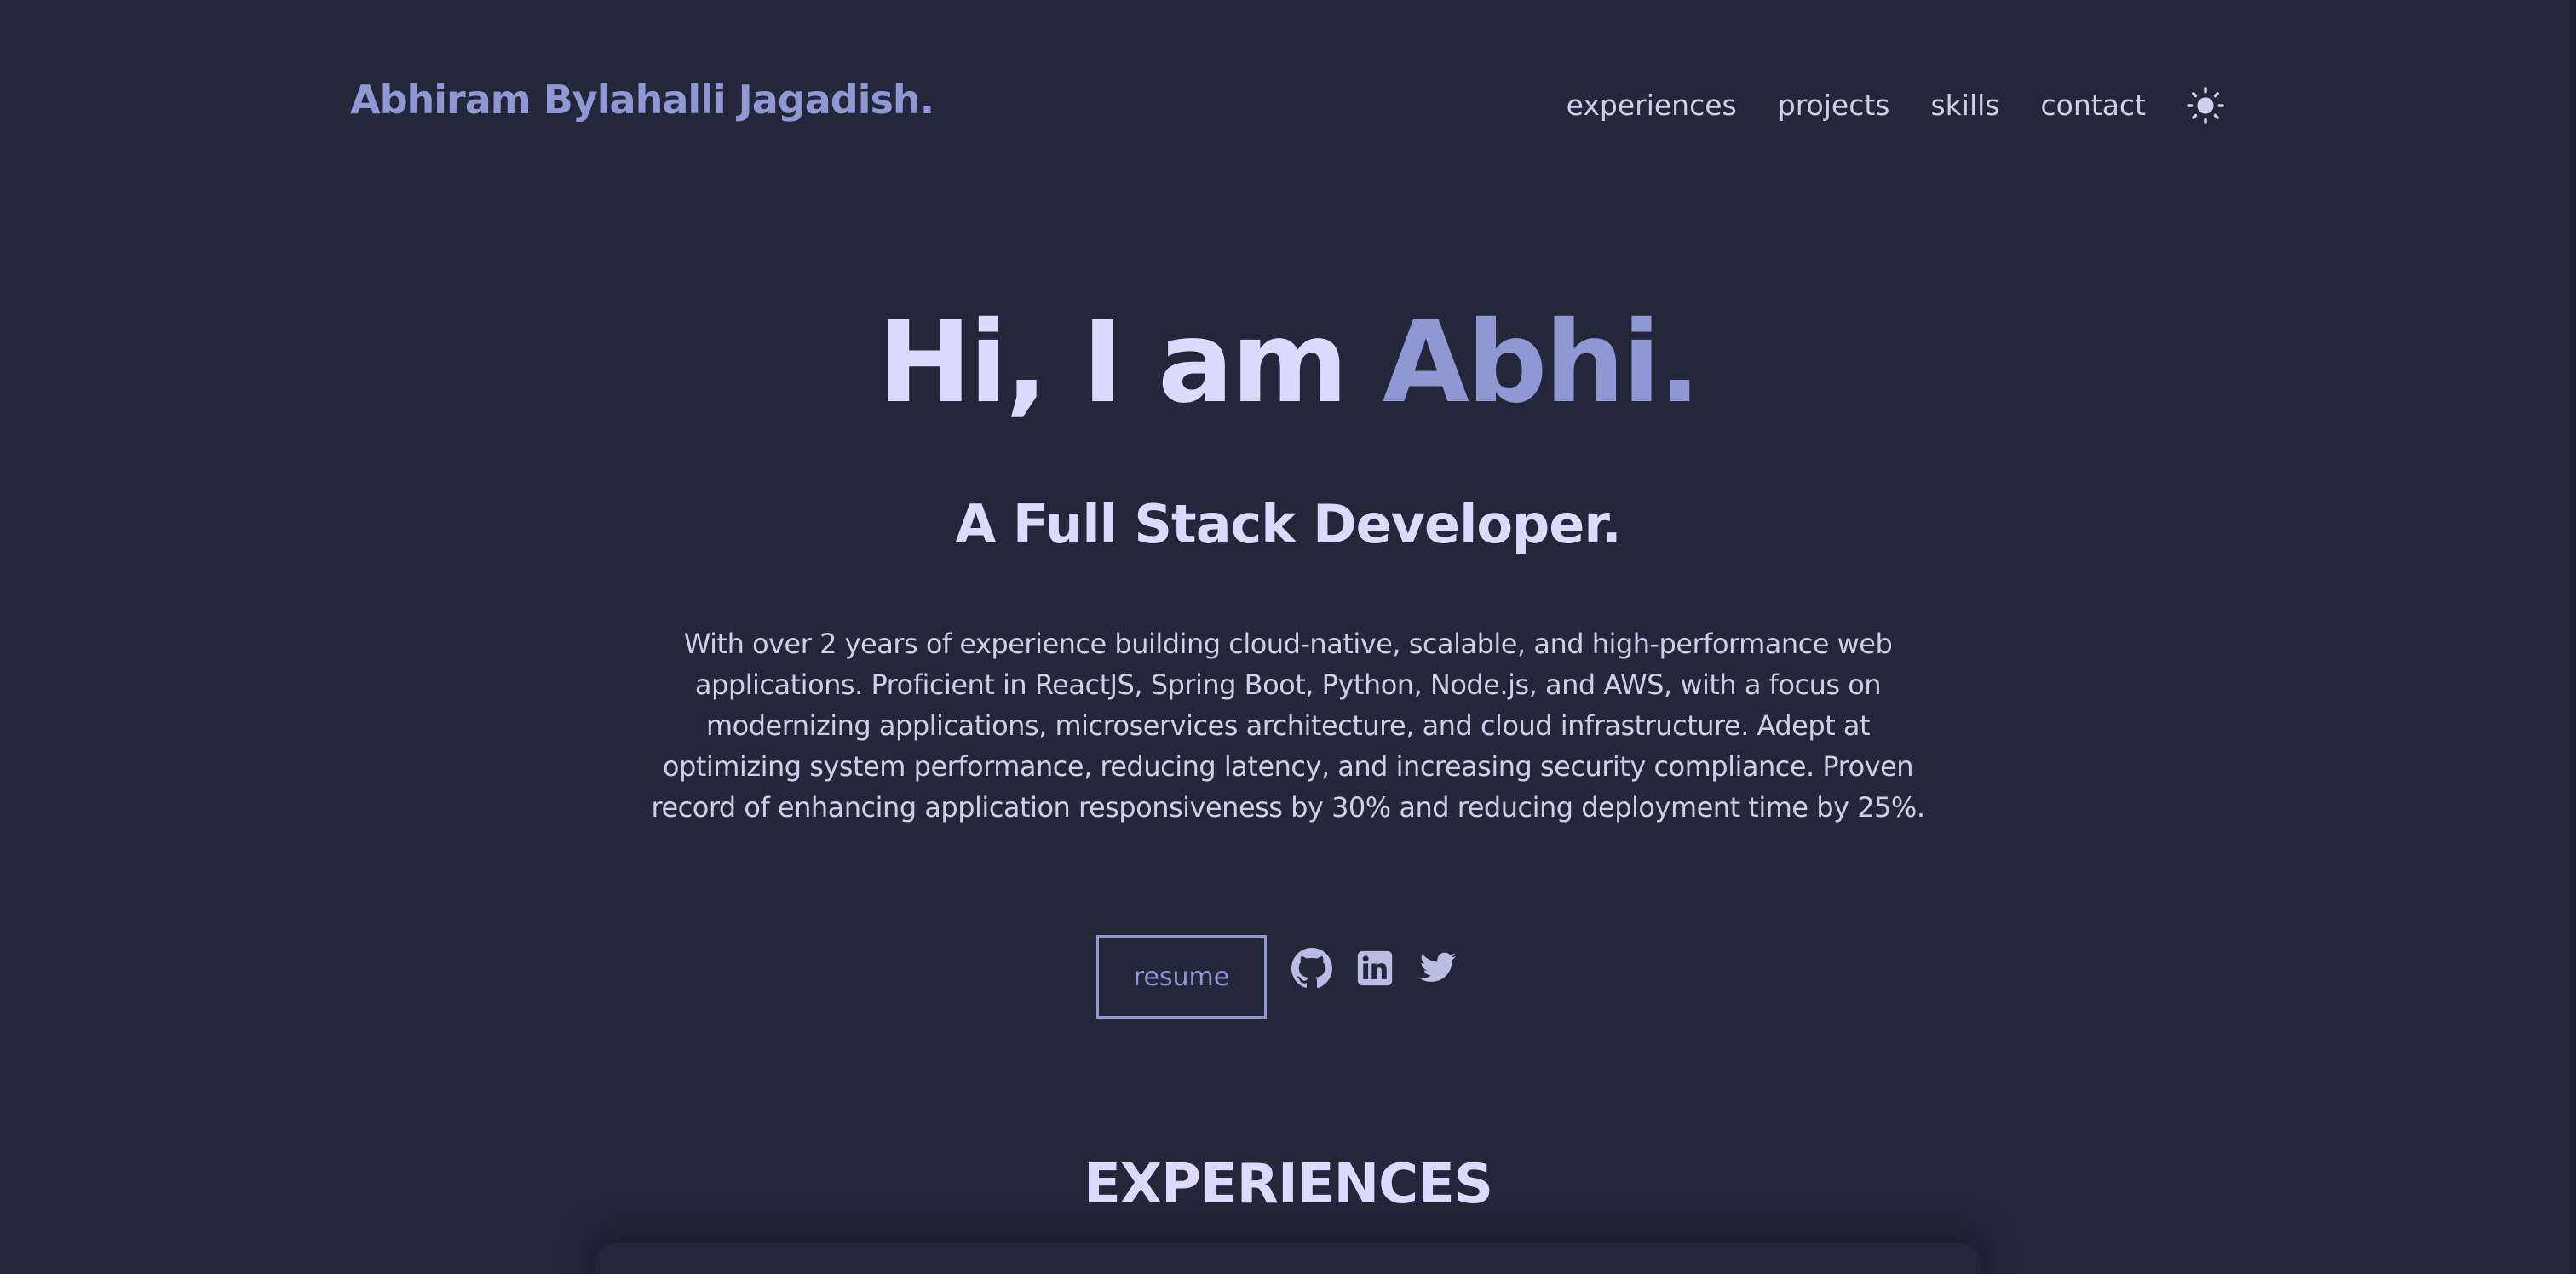 Image resolution: width=2576 pixels, height=1274 pixels. What do you see at coordinates (1438, 968) in the screenshot?
I see `twitter-icon` at bounding box center [1438, 968].